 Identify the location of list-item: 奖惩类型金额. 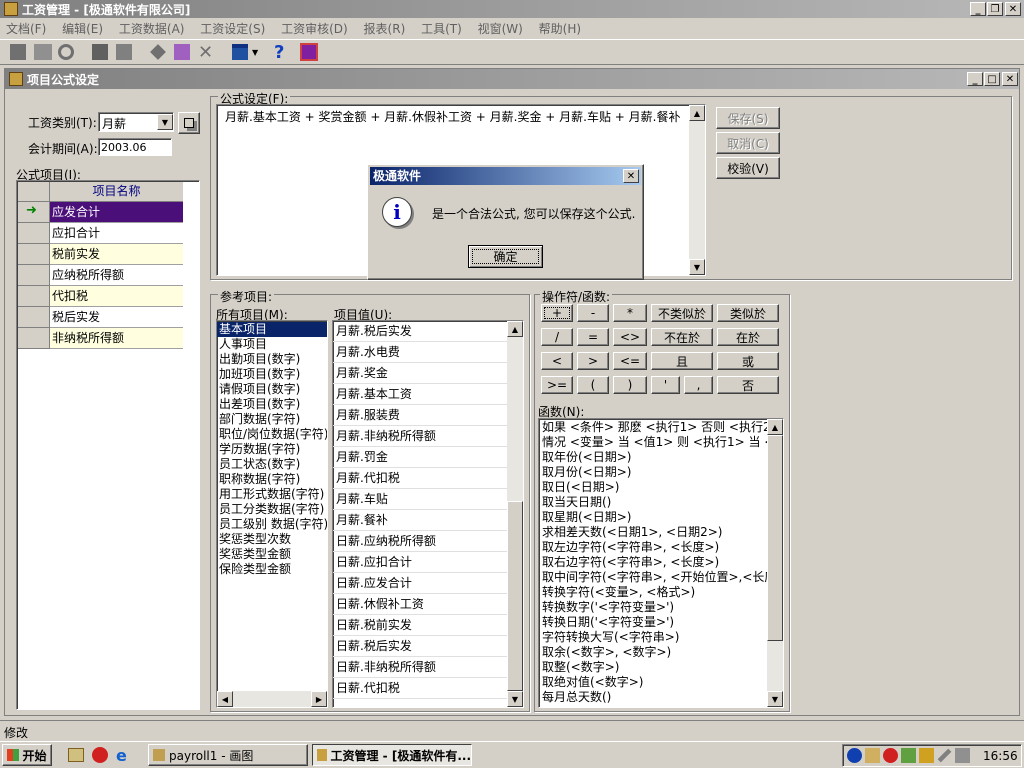
(272, 554).